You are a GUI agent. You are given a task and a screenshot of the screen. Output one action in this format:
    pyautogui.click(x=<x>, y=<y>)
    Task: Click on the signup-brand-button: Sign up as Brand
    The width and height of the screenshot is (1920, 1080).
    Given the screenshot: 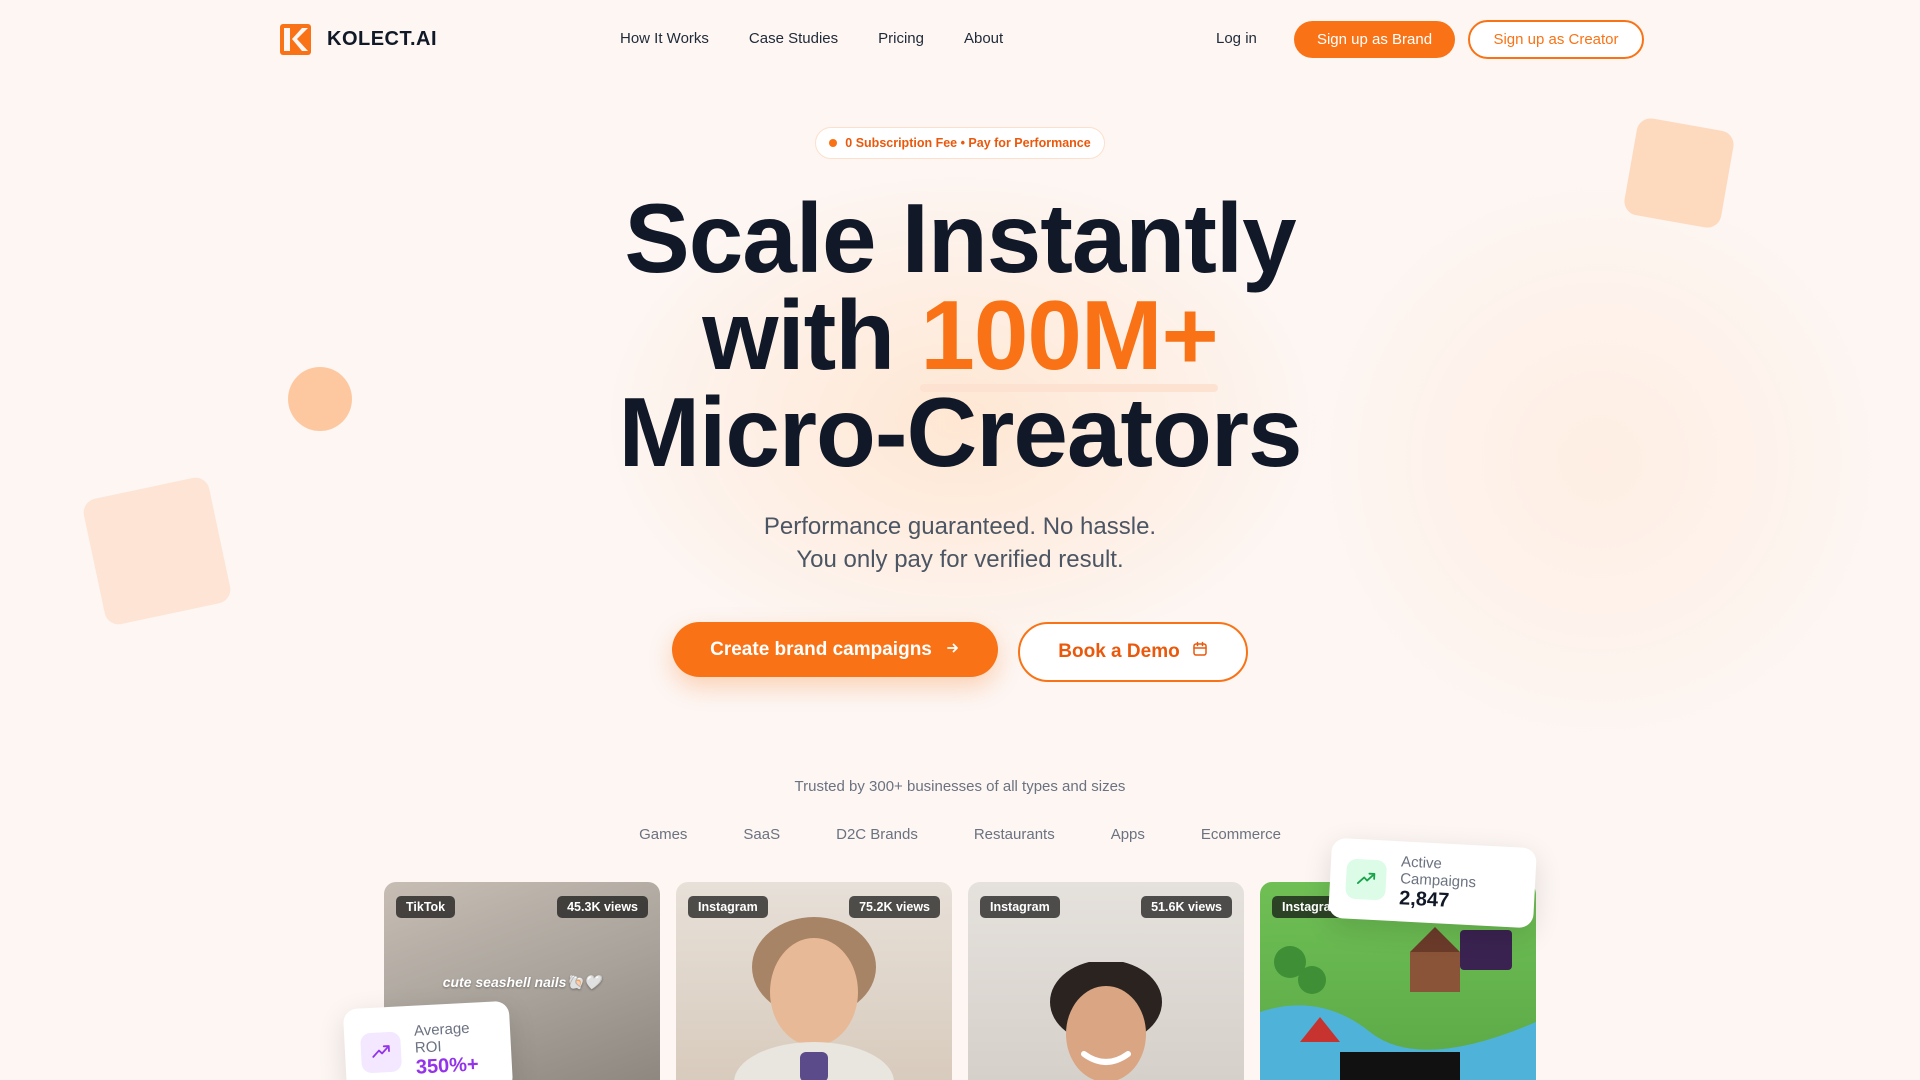 What is the action you would take?
    pyautogui.click(x=1374, y=39)
    